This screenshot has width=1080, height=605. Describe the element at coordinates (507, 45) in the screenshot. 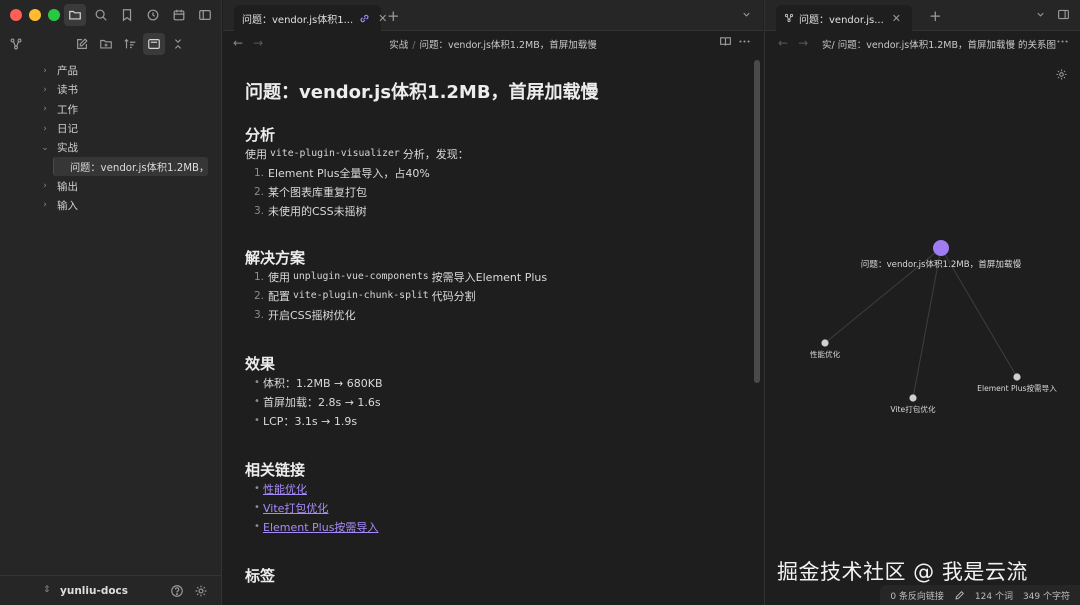

I see `breadcrumb-title: 问题：vendor.js体积1.2MB，首屏加载慢` at that location.